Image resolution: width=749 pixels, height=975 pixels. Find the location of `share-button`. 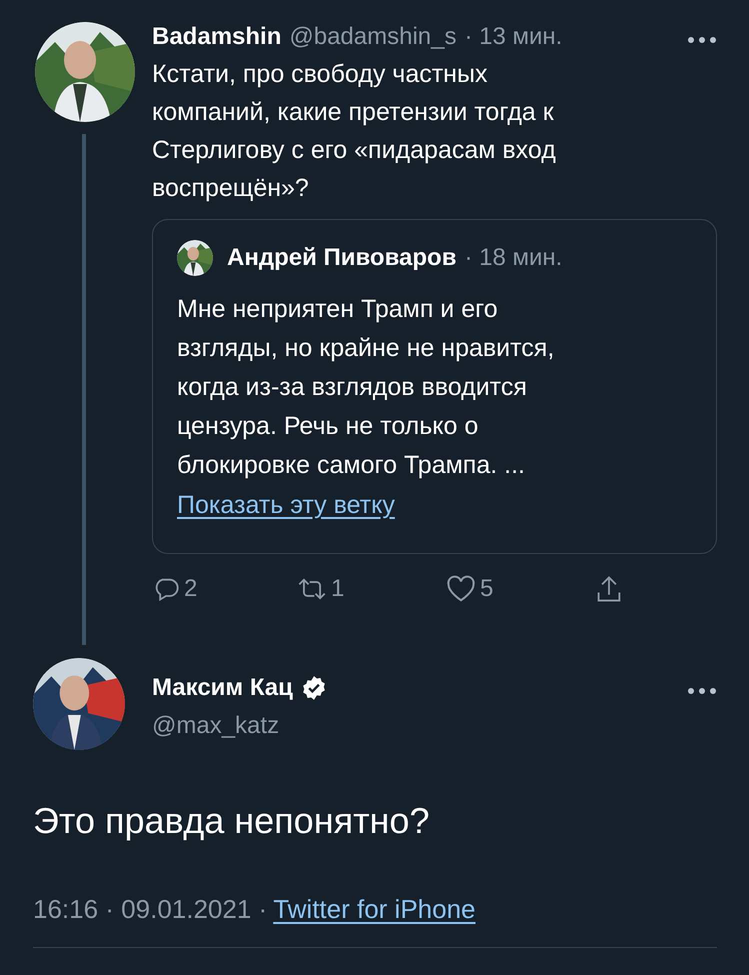

share-button is located at coordinates (609, 589).